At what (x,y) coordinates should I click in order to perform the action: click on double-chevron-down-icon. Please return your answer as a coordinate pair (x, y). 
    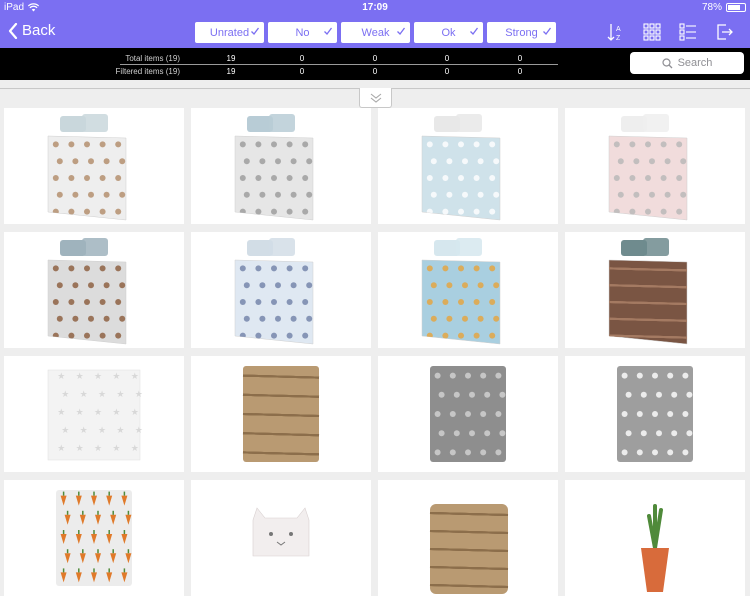
    Looking at the image, I should click on (375, 98).